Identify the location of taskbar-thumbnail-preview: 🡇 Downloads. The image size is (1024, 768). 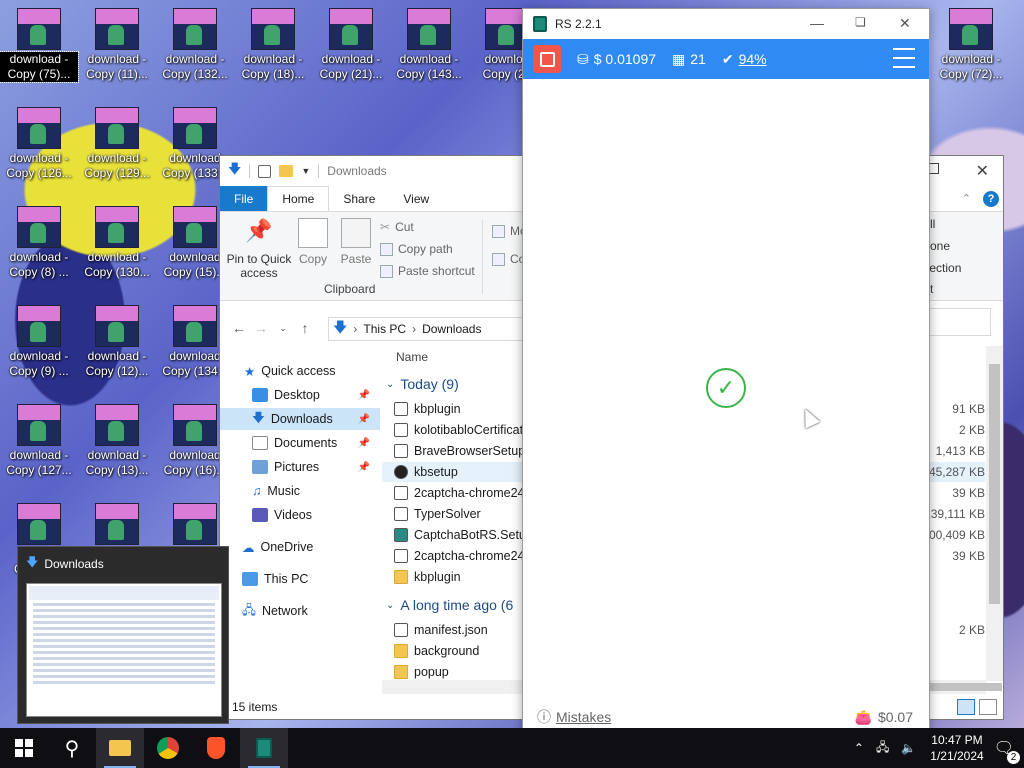
(123, 635).